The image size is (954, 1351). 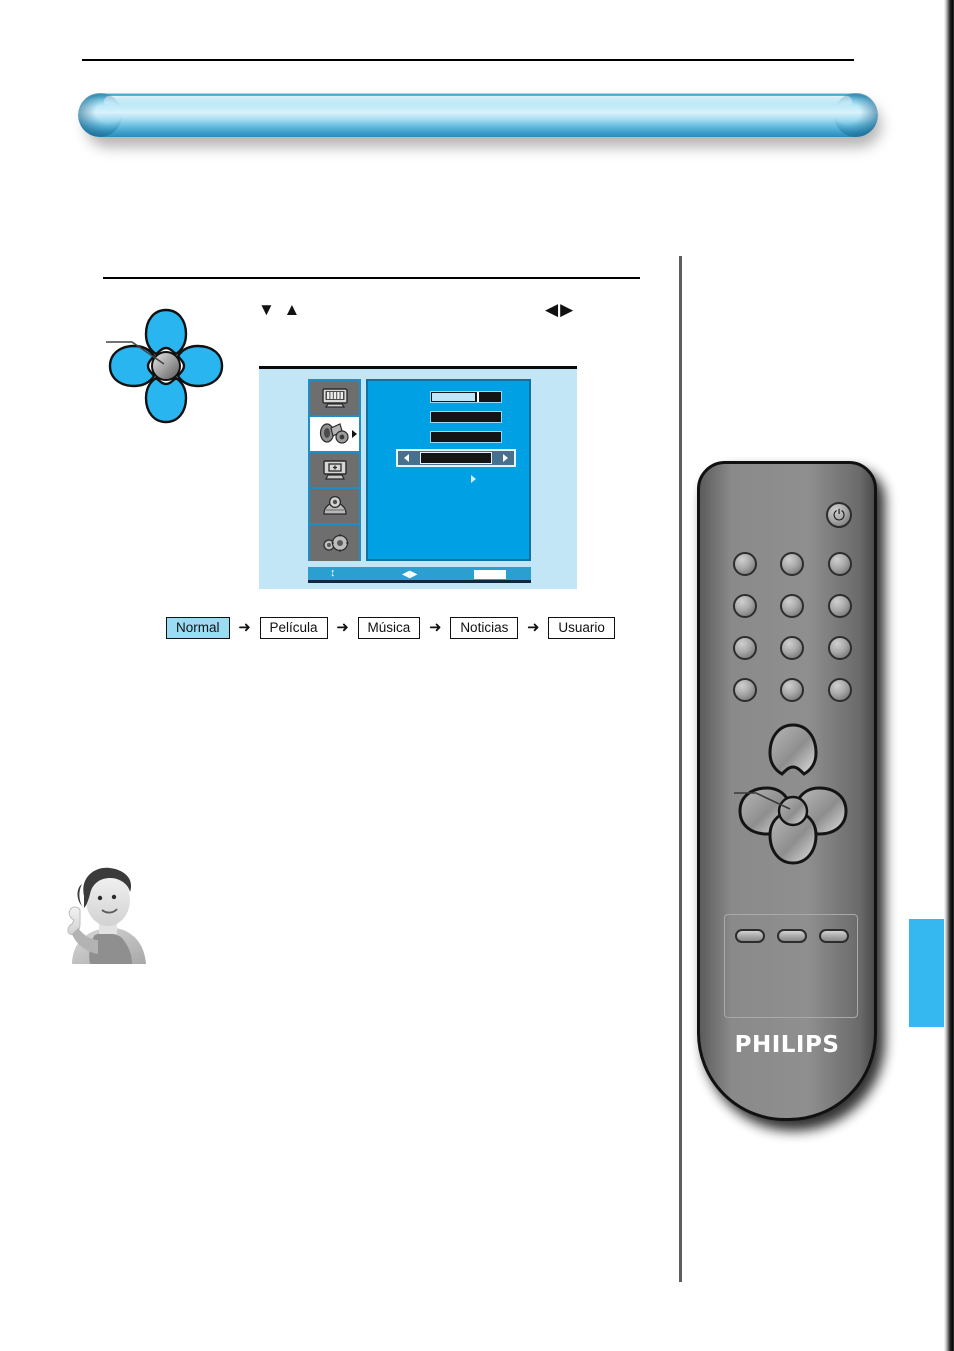 What do you see at coordinates (484, 628) in the screenshot?
I see `chain-item-noticias: Noticias` at bounding box center [484, 628].